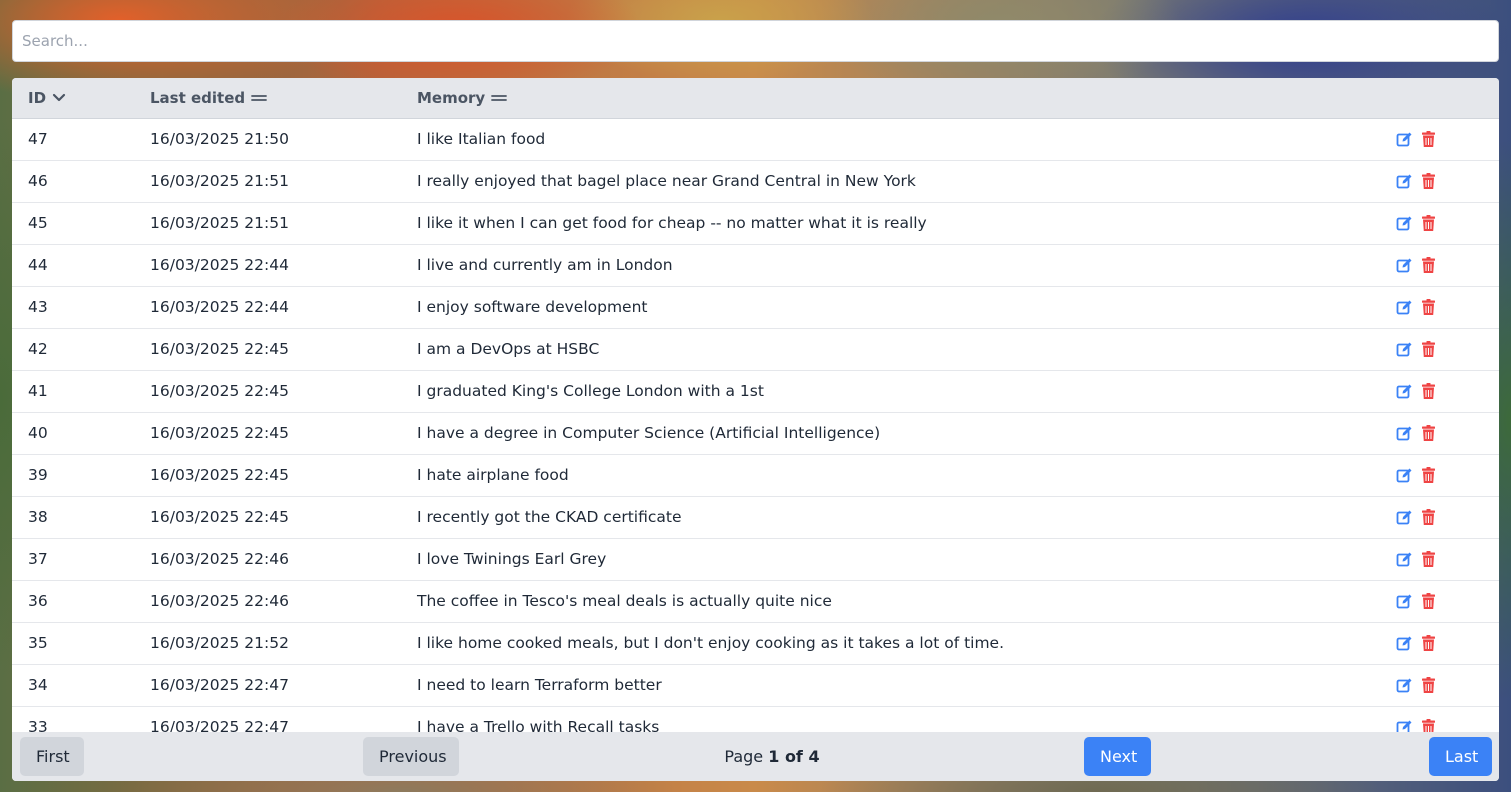 This screenshot has height=792, width=1511. What do you see at coordinates (38, 433) in the screenshot?
I see `cell-id: 40` at bounding box center [38, 433].